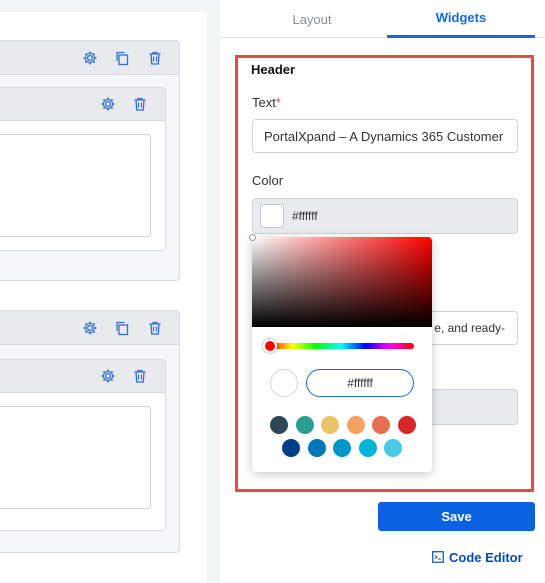 This screenshot has height=583, width=545. What do you see at coordinates (272, 216) in the screenshot?
I see `color-swatch` at bounding box center [272, 216].